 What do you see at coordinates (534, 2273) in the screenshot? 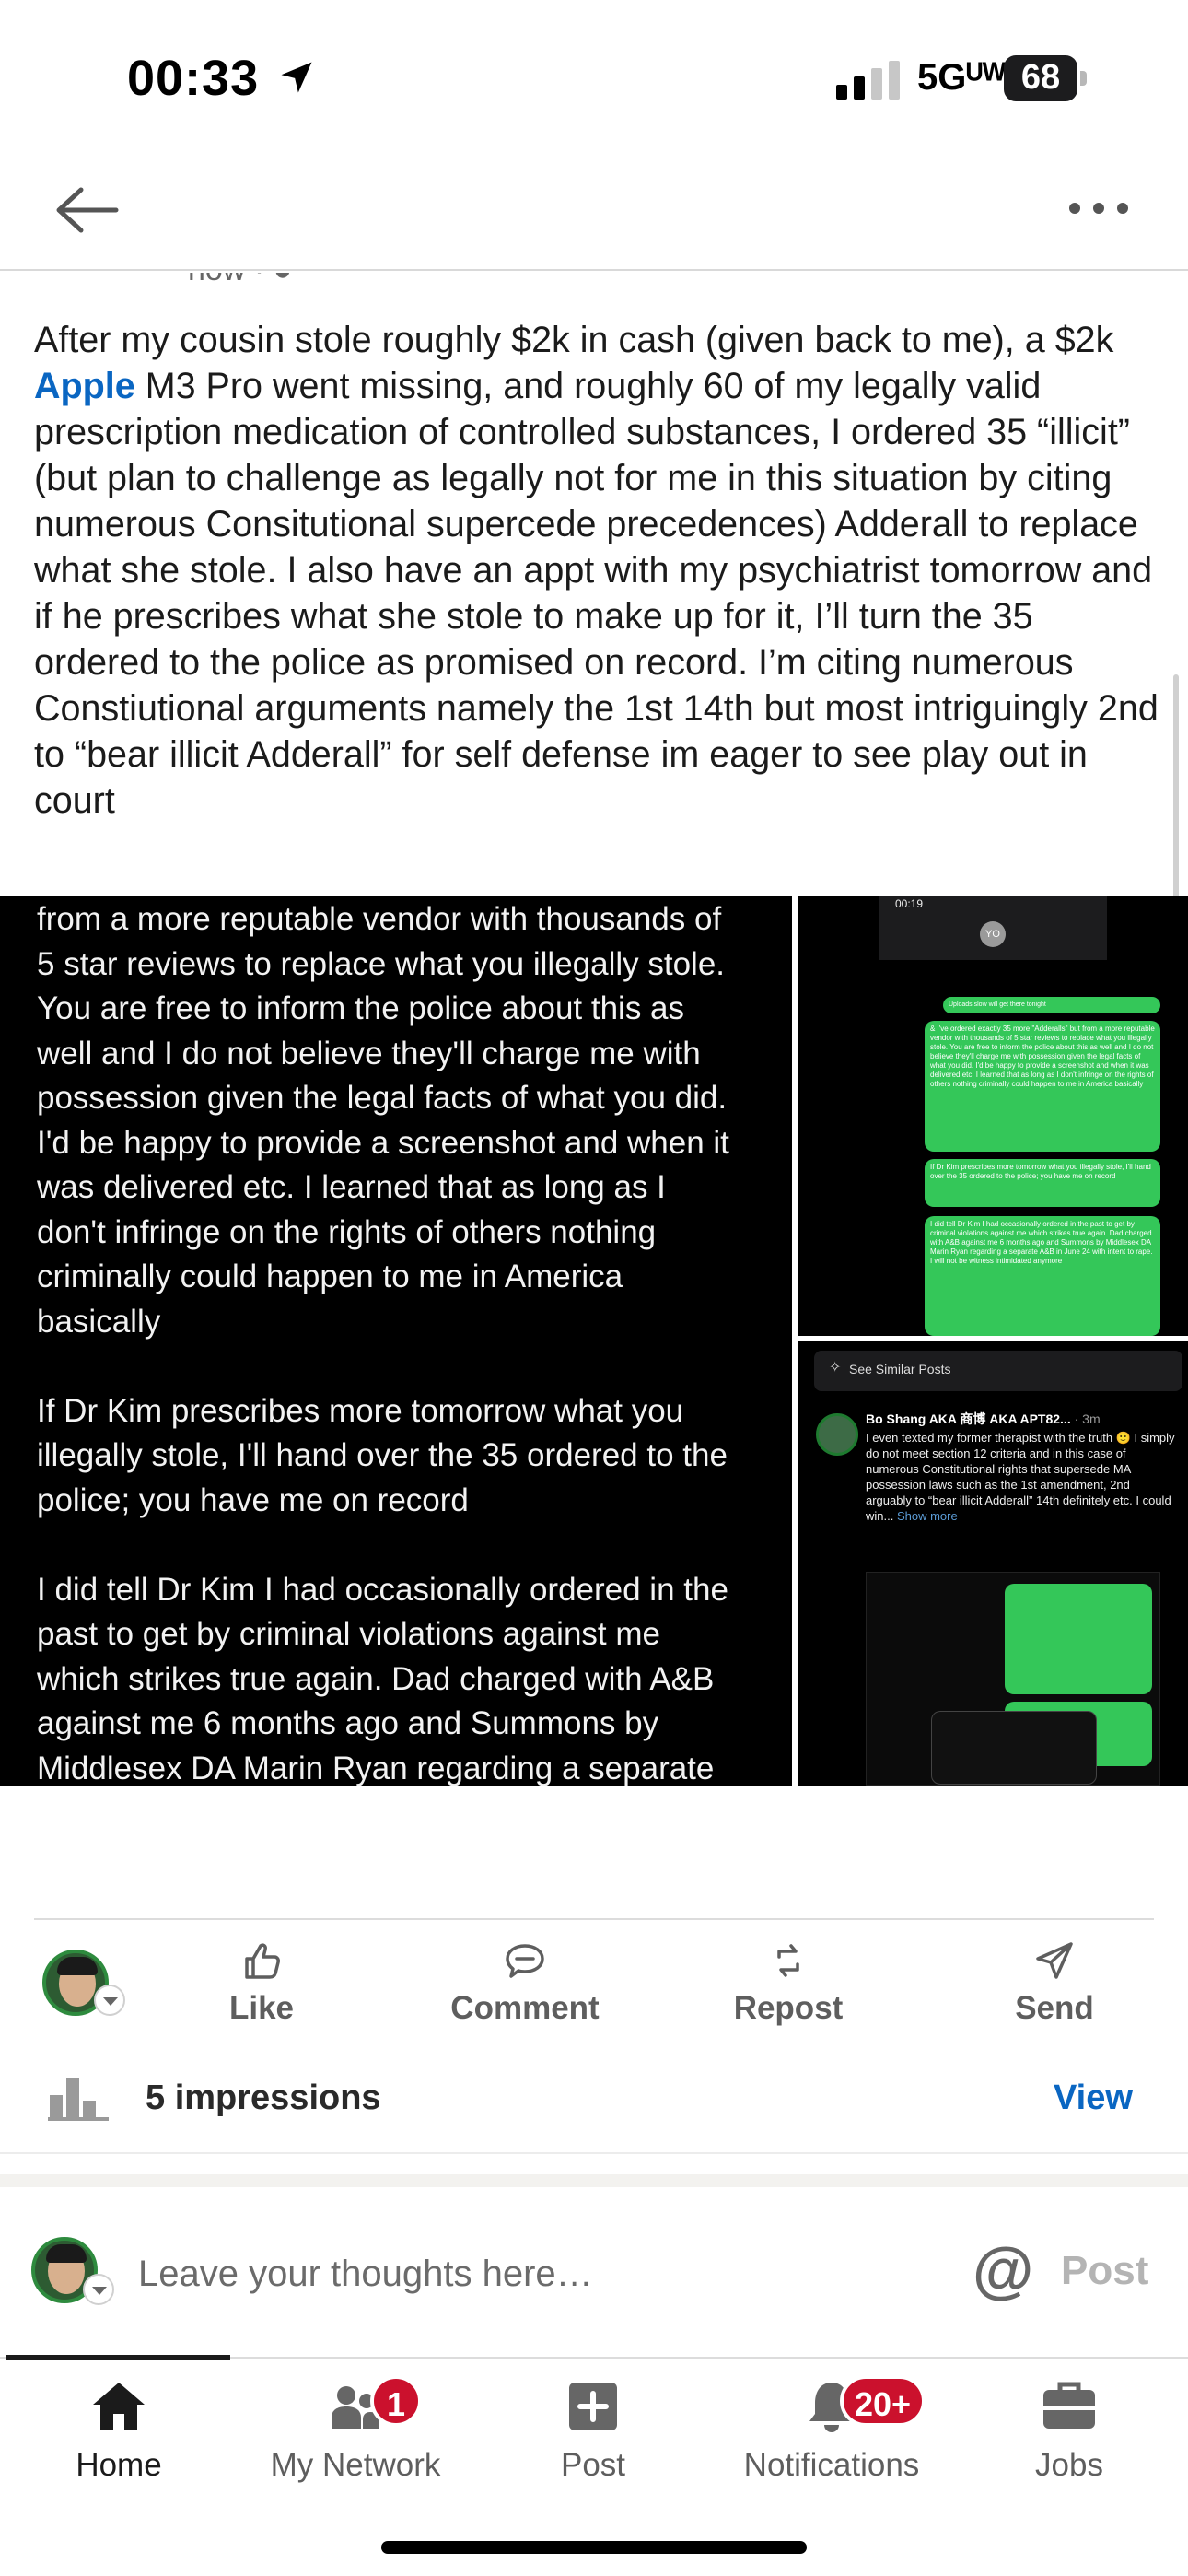
I see `comment-input` at bounding box center [534, 2273].